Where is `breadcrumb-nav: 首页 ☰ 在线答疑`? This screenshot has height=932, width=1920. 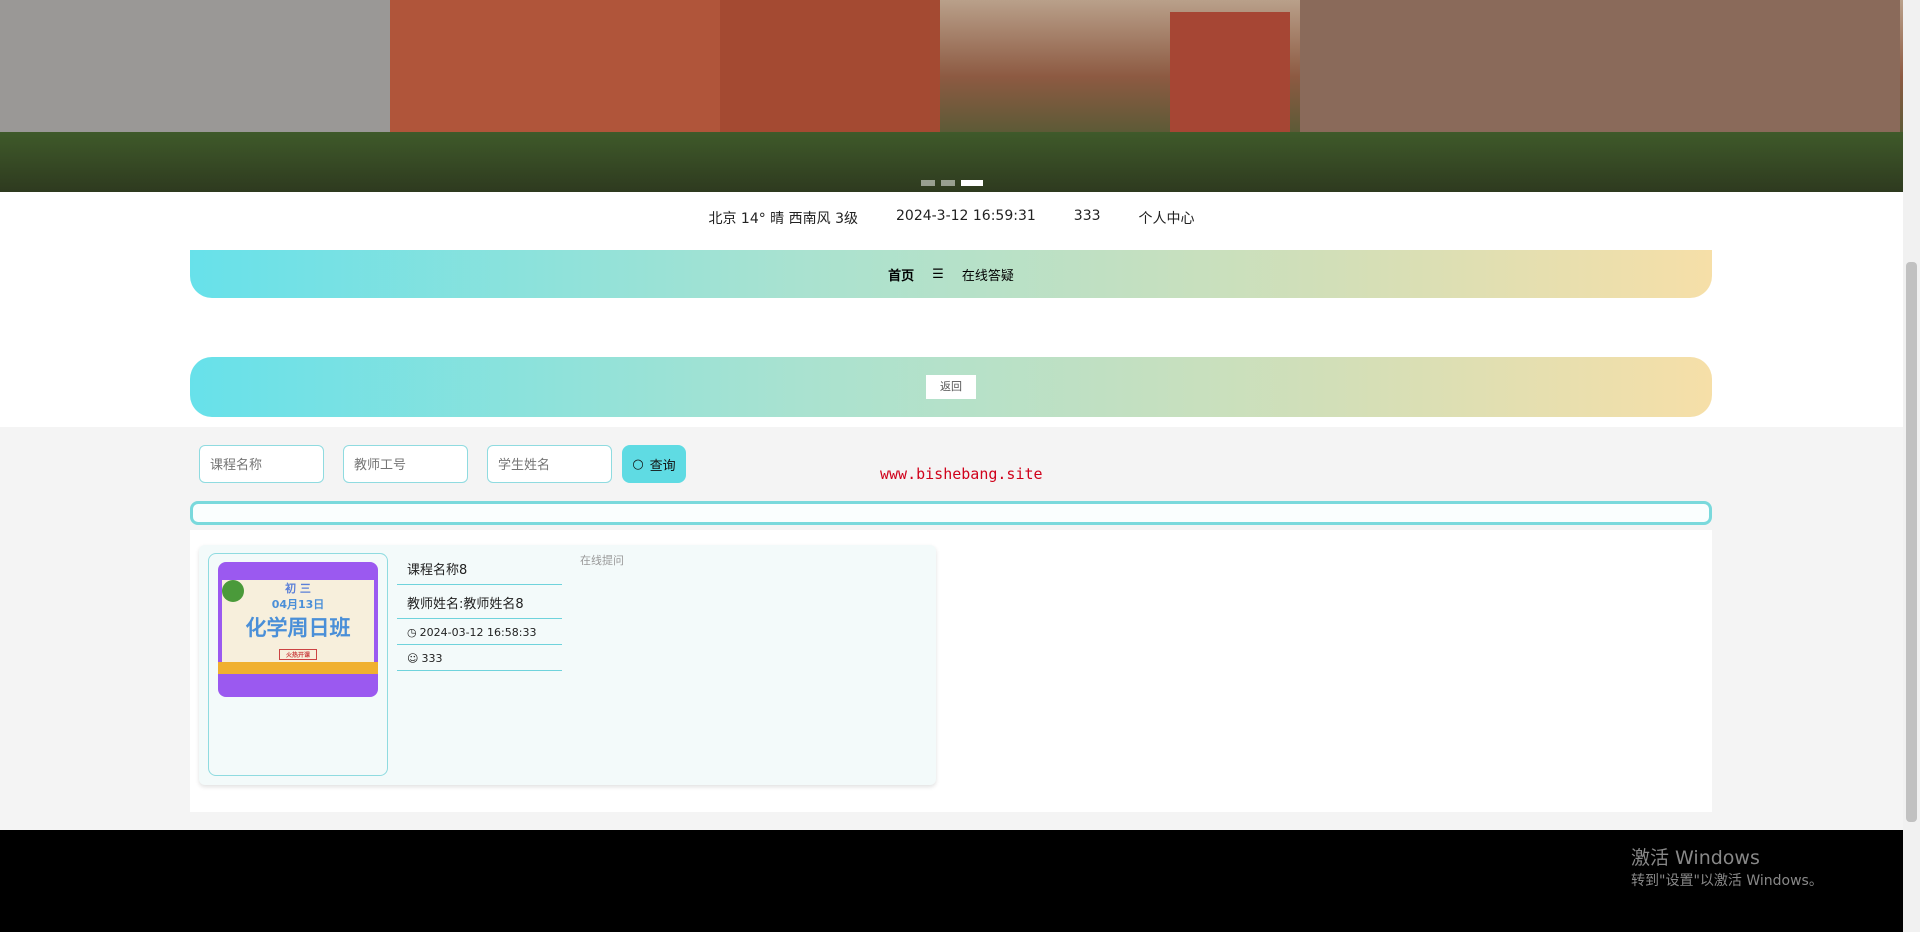 breadcrumb-nav: 首页 ☰ 在线答疑 is located at coordinates (951, 274).